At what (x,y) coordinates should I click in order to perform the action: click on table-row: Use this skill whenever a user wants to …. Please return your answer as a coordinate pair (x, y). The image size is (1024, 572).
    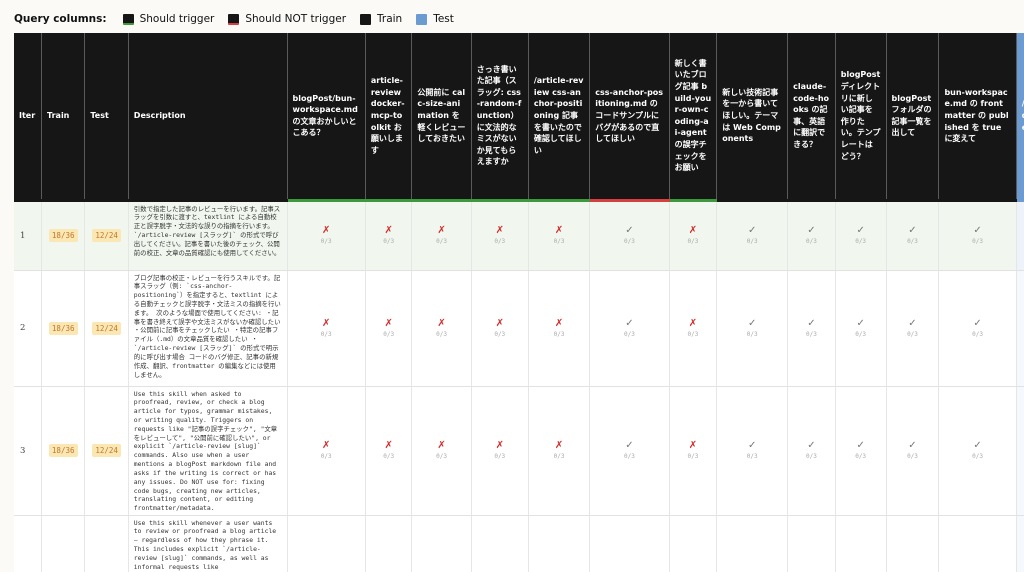
    Looking at the image, I should click on (519, 543).